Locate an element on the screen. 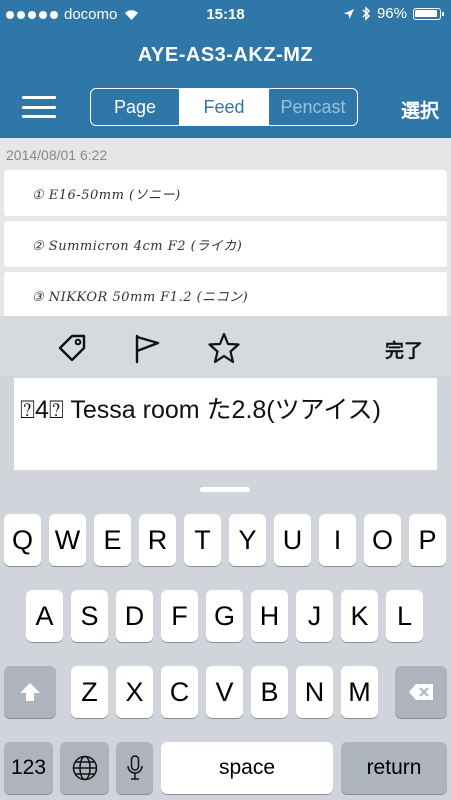 This screenshot has width=451, height=800. tab-feed: Feed is located at coordinates (224, 107).